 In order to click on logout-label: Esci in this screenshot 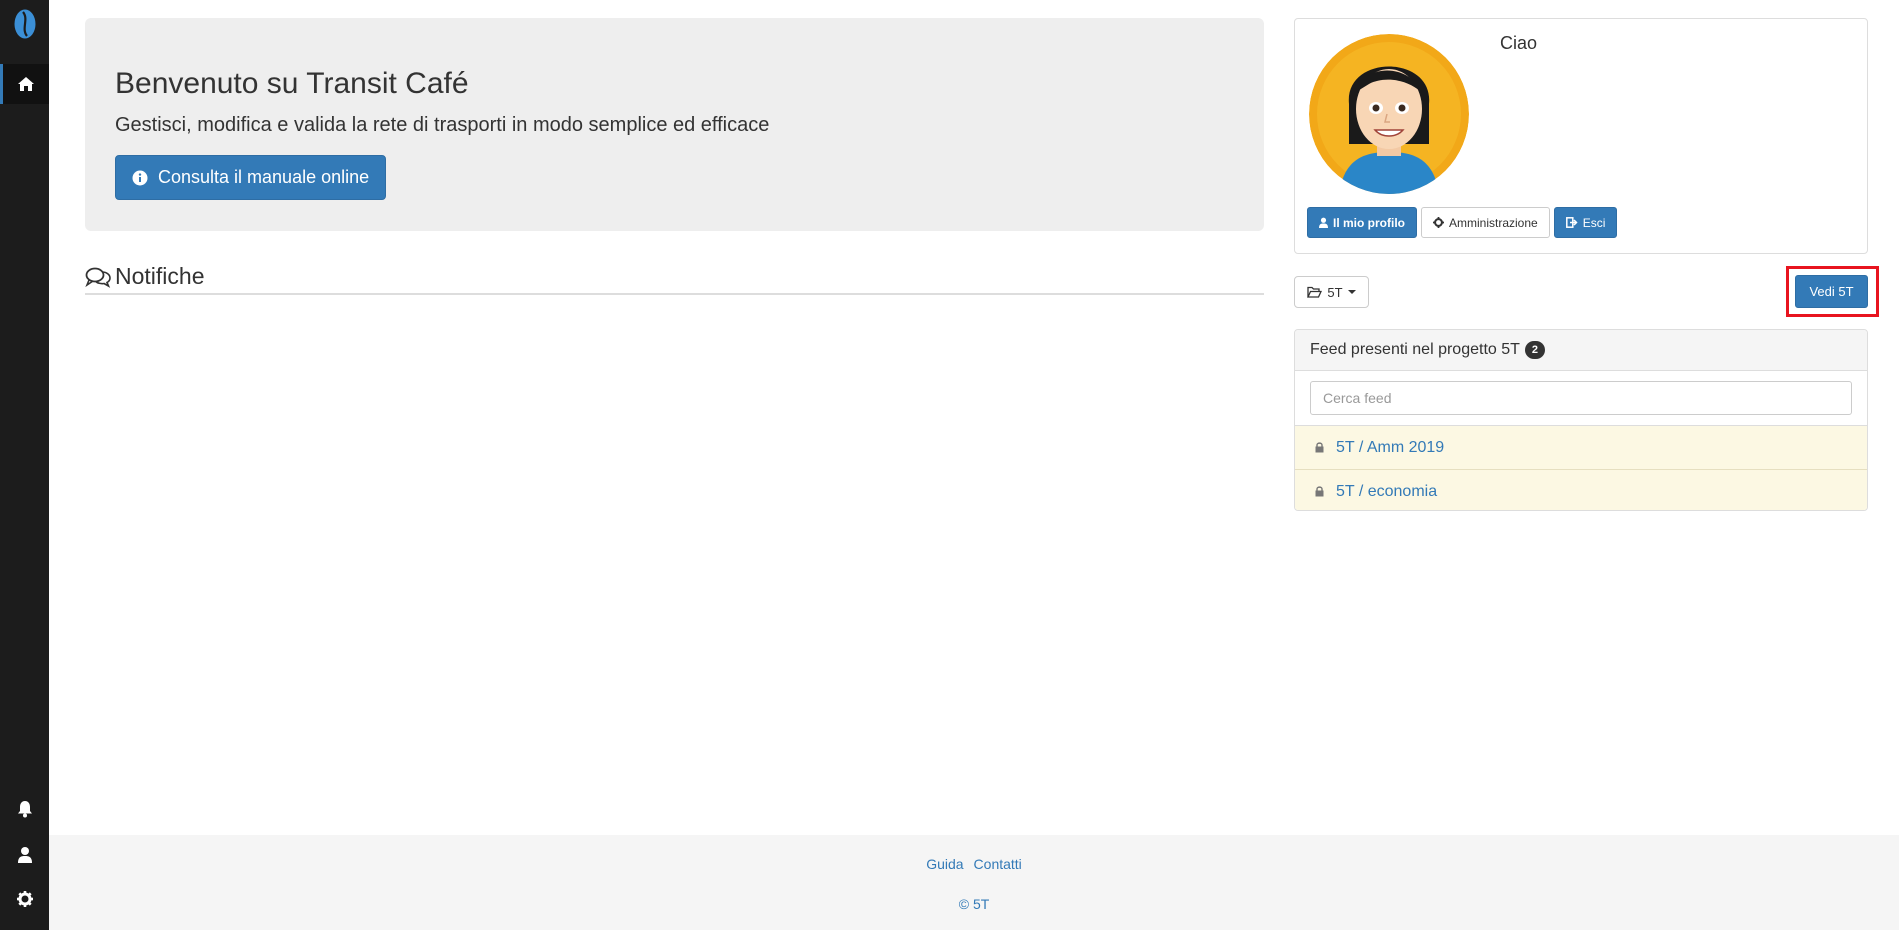, I will do `click(1594, 222)`.